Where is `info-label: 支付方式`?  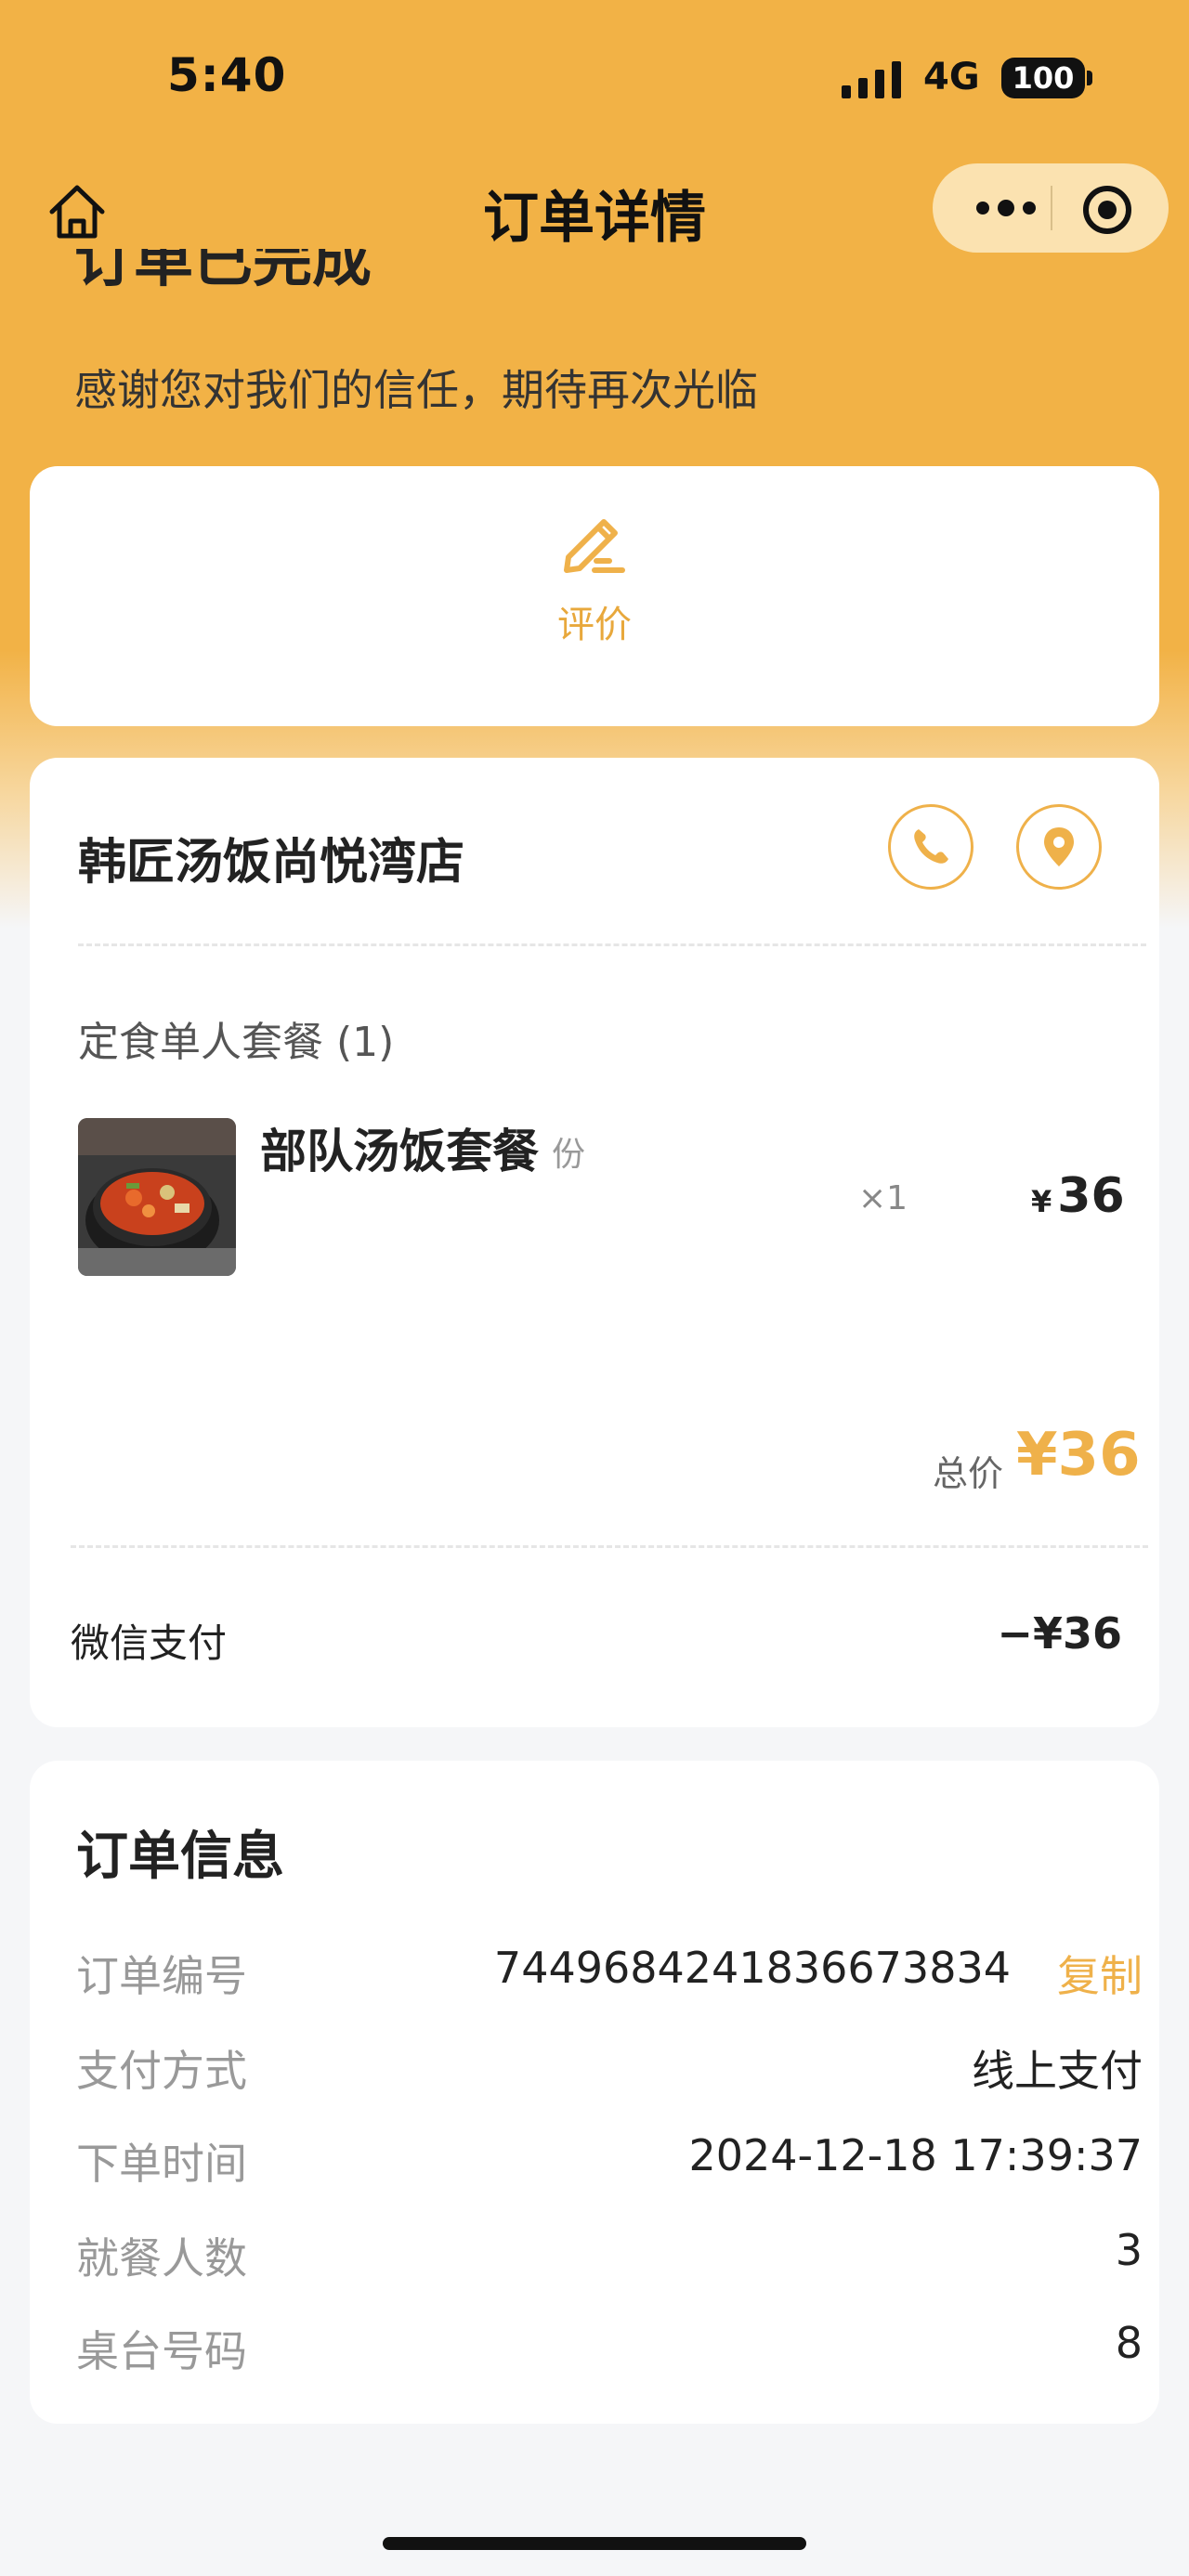
info-label: 支付方式 is located at coordinates (161, 2071).